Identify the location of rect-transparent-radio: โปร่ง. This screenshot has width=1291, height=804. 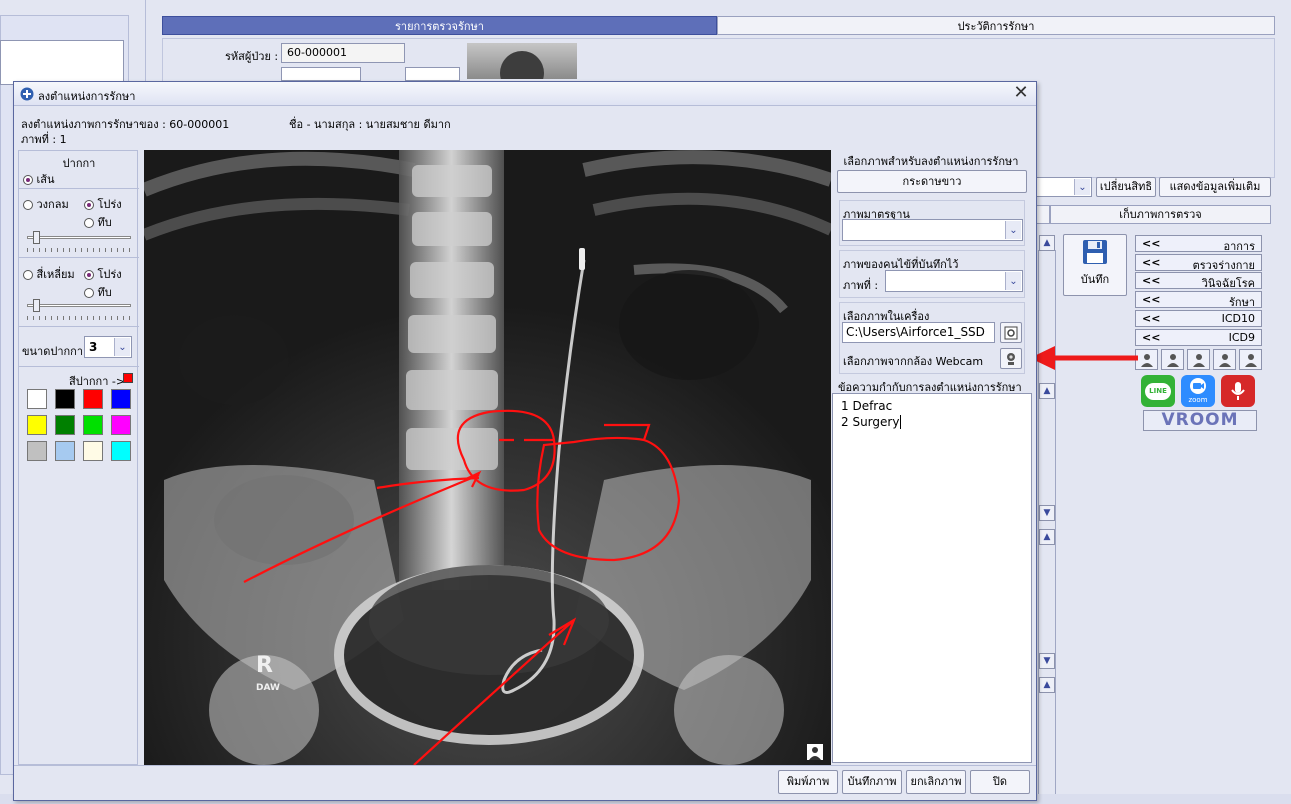
(103, 274).